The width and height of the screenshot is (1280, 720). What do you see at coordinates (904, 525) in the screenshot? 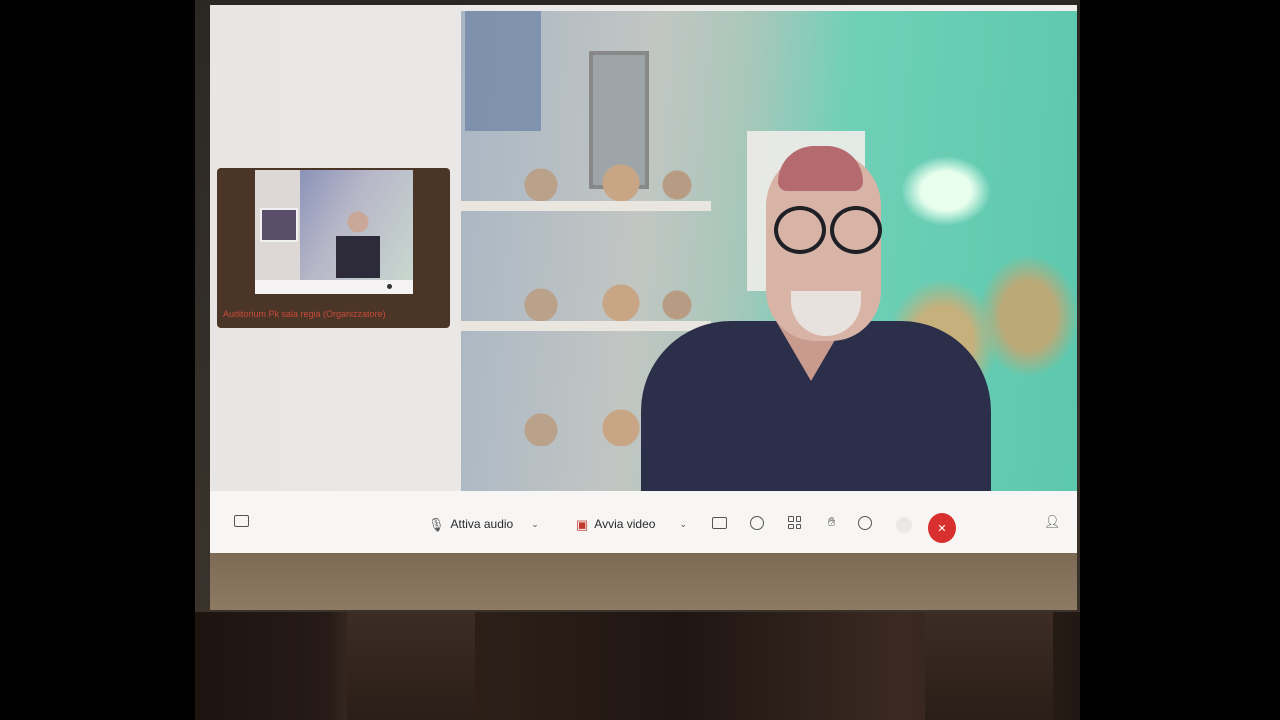
I see `more-options-button` at bounding box center [904, 525].